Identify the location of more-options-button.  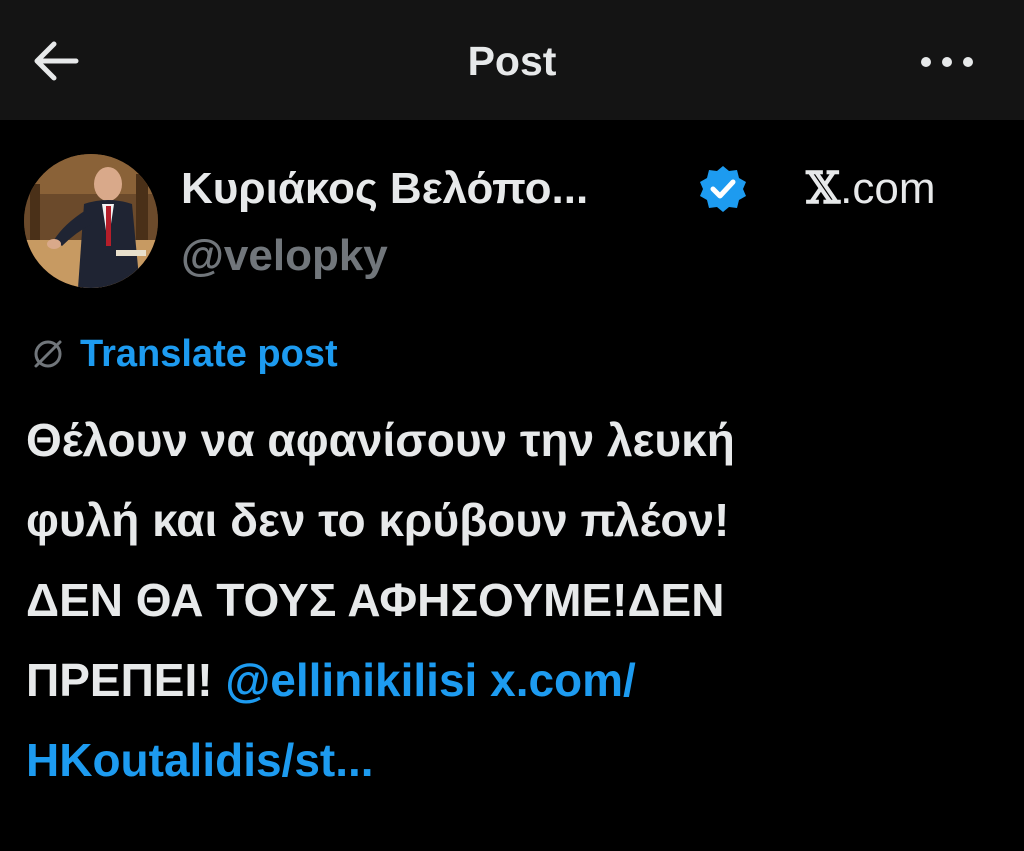
(948, 62).